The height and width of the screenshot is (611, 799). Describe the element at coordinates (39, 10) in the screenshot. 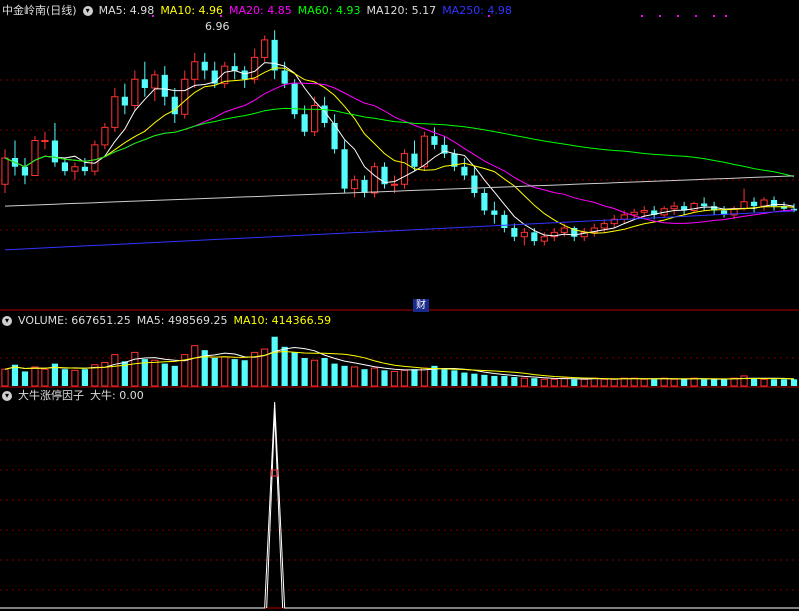

I see `stock-title: 中金岭南(日线)` at that location.